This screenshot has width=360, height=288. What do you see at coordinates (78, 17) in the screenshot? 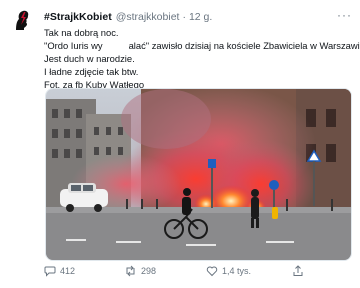
I see `author-name: #StrajkKobiet` at bounding box center [78, 17].